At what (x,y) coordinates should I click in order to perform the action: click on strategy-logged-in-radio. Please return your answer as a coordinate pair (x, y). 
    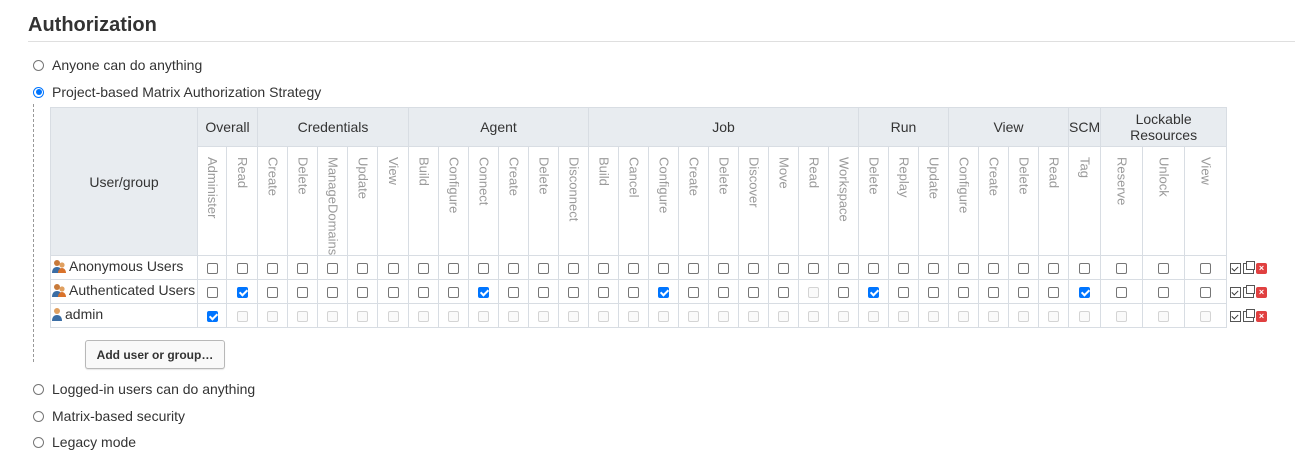
    Looking at the image, I should click on (38, 389).